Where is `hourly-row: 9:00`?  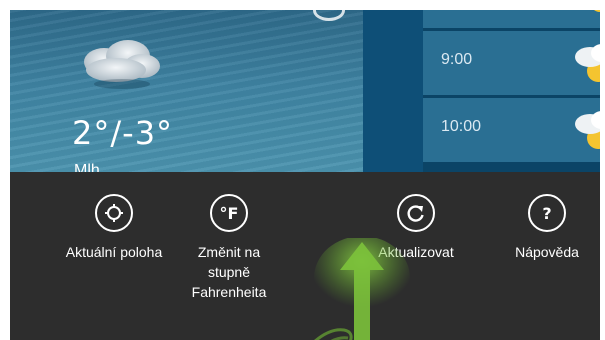 hourly-row: 9:00 is located at coordinates (511, 63).